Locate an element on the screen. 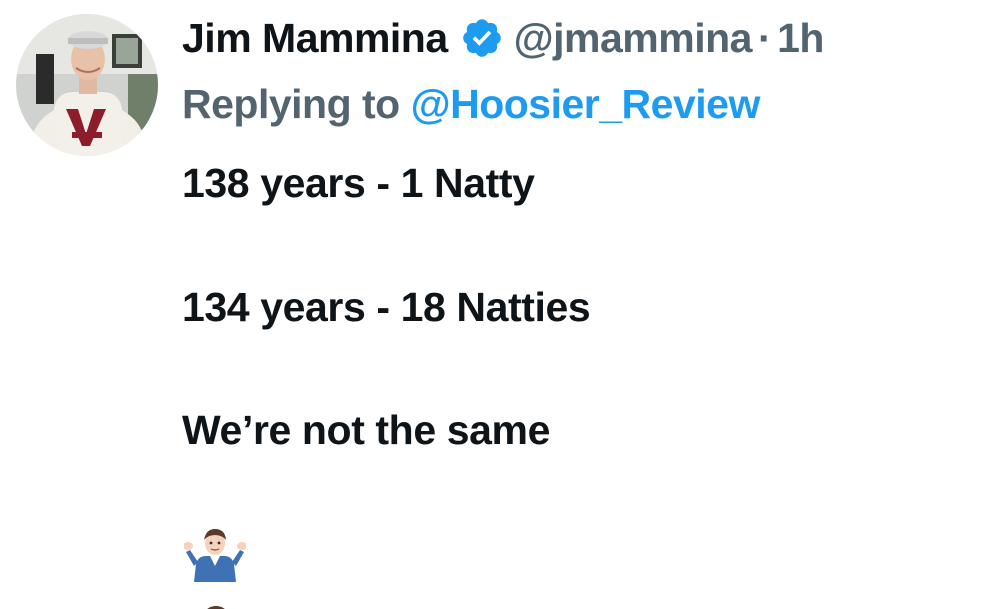  reply-to-handle: @Hoosier_Review is located at coordinates (586, 104).